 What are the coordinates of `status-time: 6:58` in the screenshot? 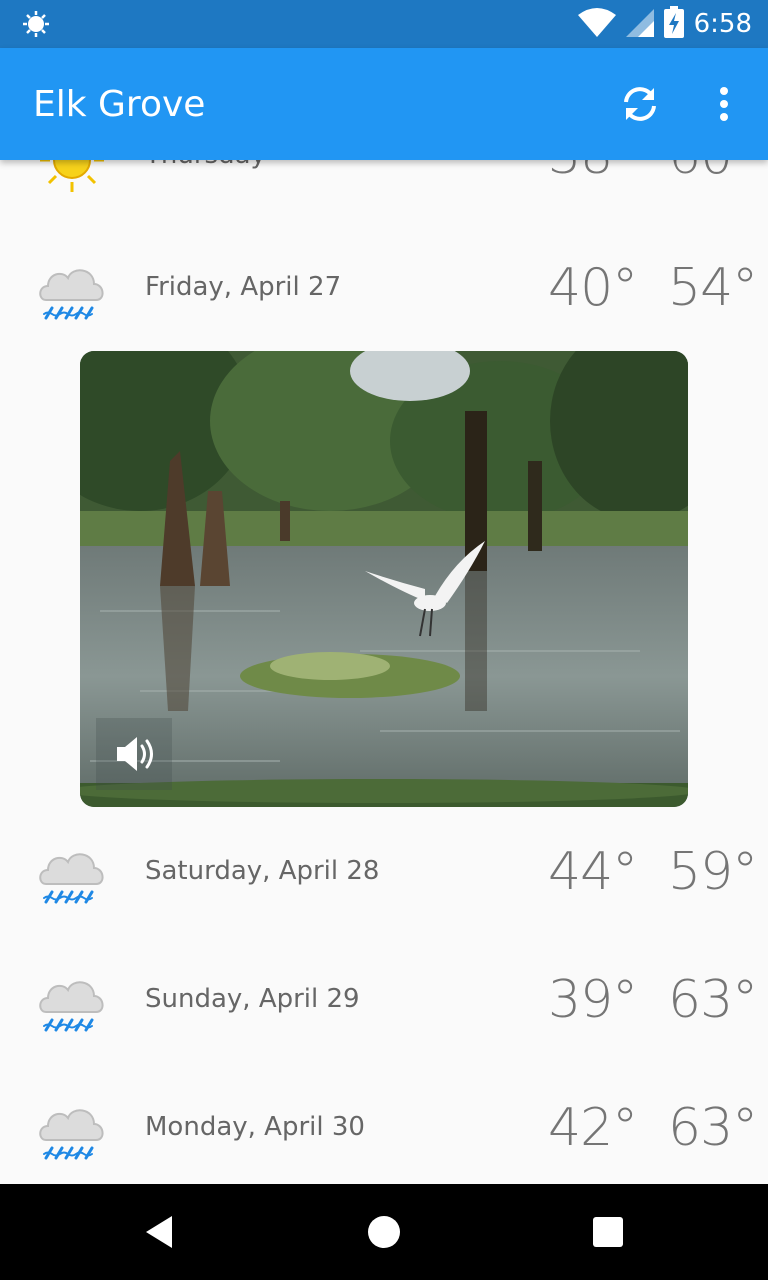 It's located at (722, 24).